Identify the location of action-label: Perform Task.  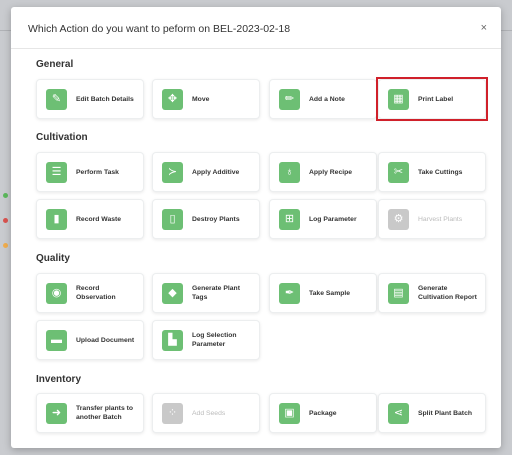
(97, 172).